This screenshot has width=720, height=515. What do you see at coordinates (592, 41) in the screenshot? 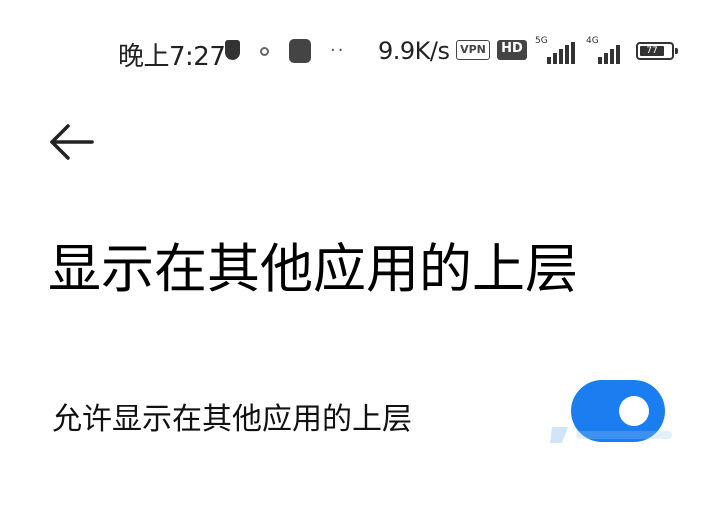
I see `network-type-label: 4G` at bounding box center [592, 41].